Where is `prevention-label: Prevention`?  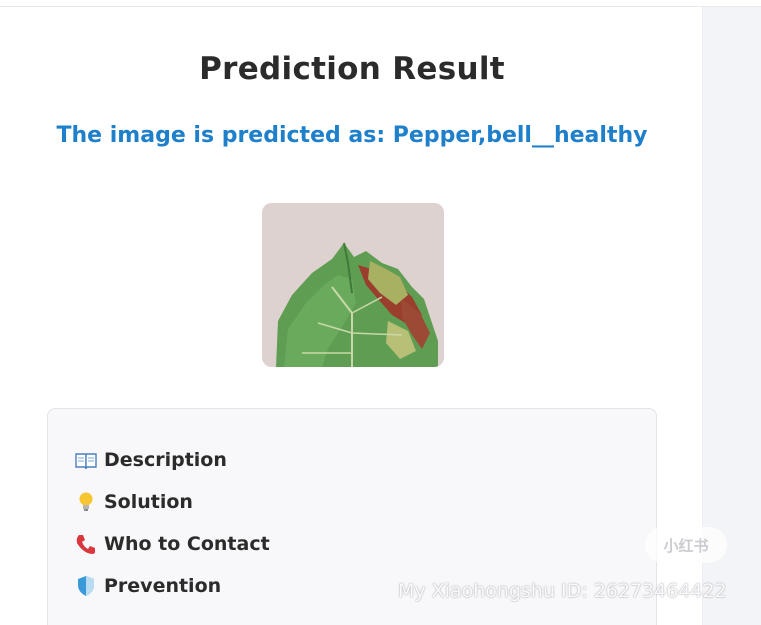 prevention-label: Prevention is located at coordinates (163, 586).